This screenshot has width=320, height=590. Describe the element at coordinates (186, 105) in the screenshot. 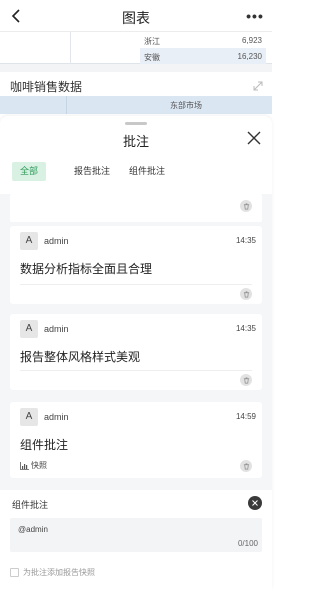

I see `market-header: 东部市场` at that location.